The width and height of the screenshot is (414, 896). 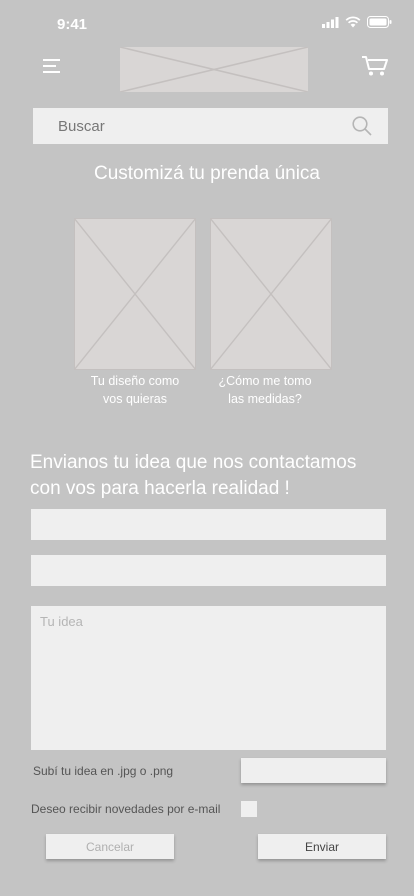 What do you see at coordinates (208, 524) in the screenshot?
I see `name-field` at bounding box center [208, 524].